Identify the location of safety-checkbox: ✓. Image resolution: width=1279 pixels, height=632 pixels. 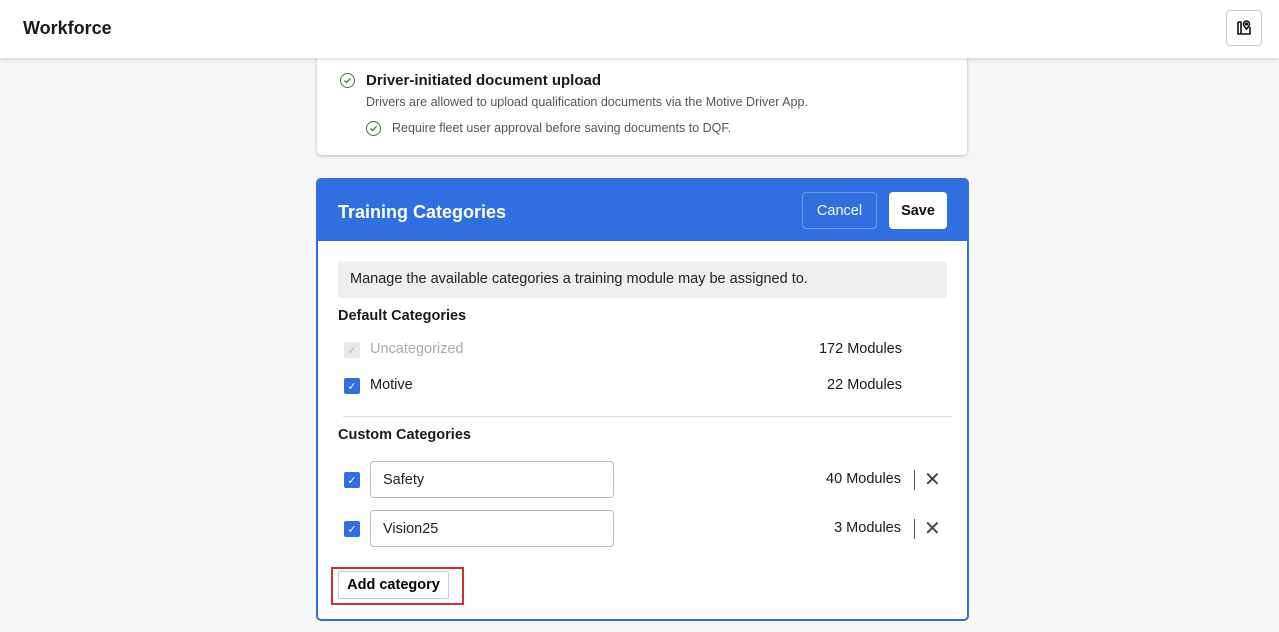
(352, 480).